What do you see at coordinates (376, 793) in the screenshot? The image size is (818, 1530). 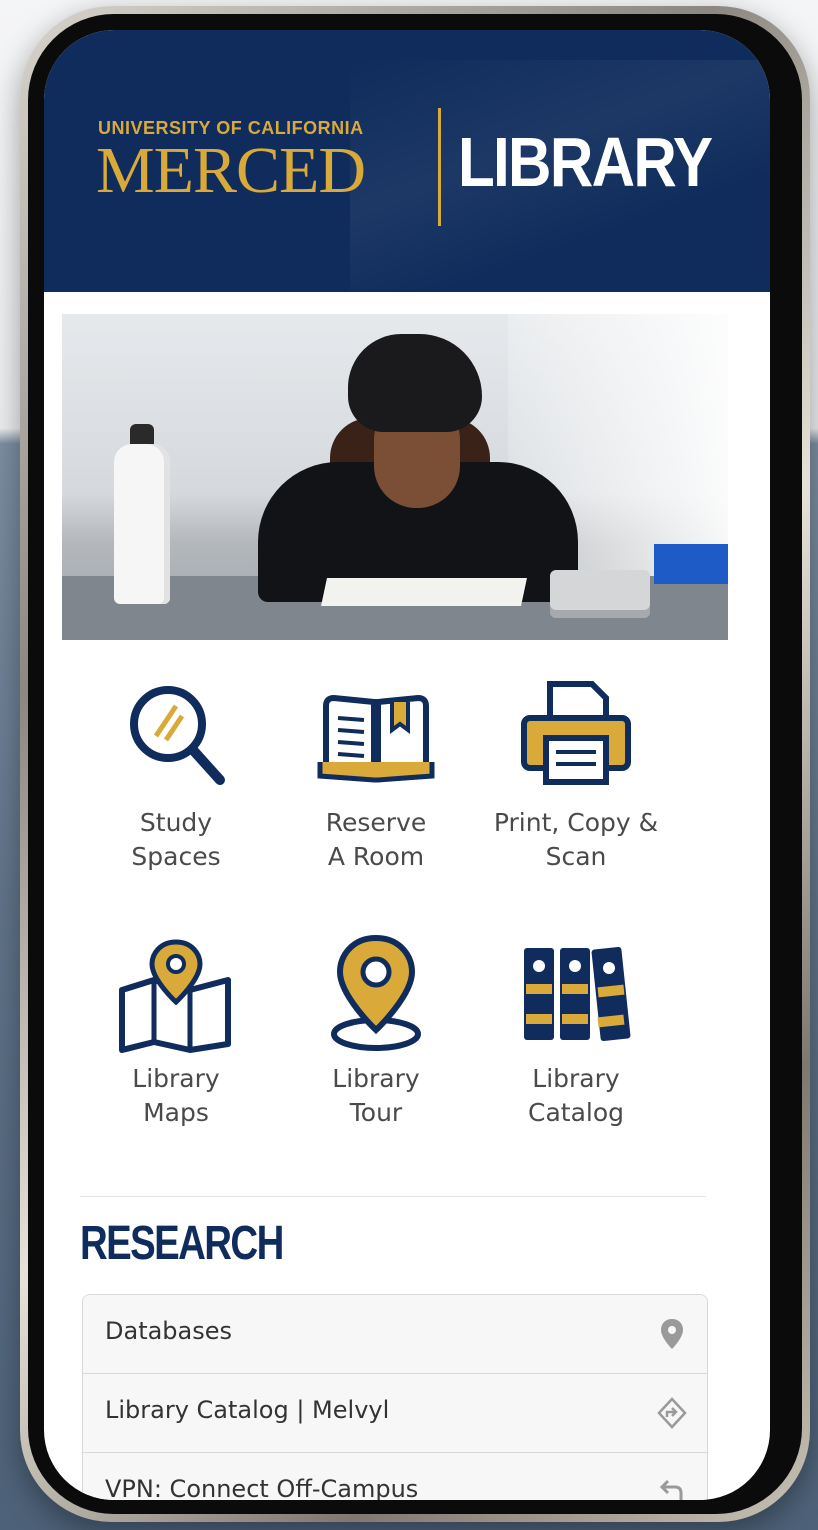 I see `tile-reserve-a-room: Reserve A Room` at bounding box center [376, 793].